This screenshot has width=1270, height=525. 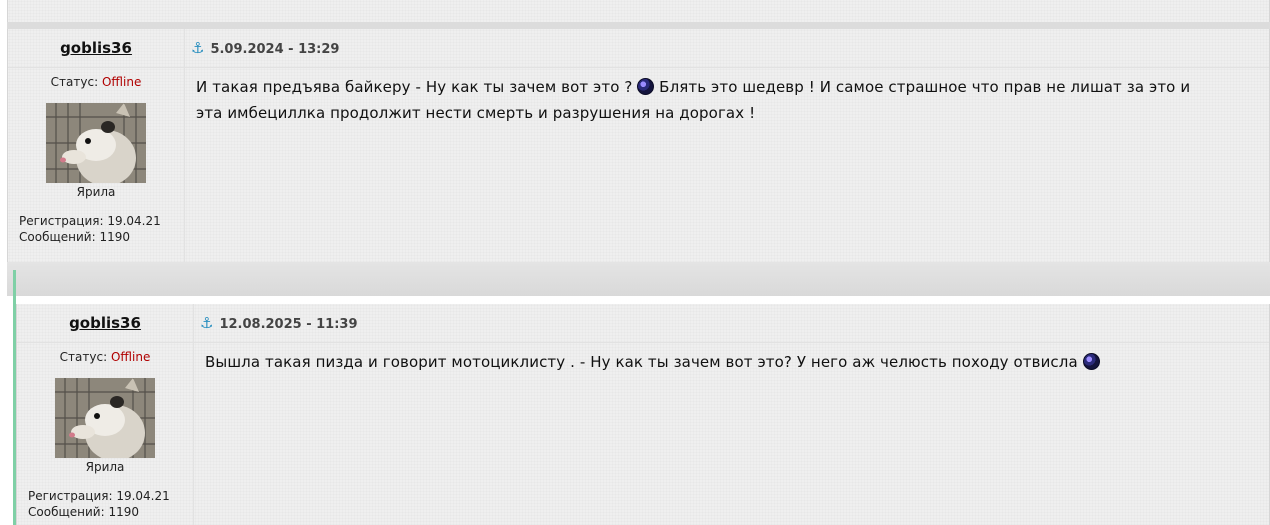 I want to click on post-separator, so click(x=638, y=279).